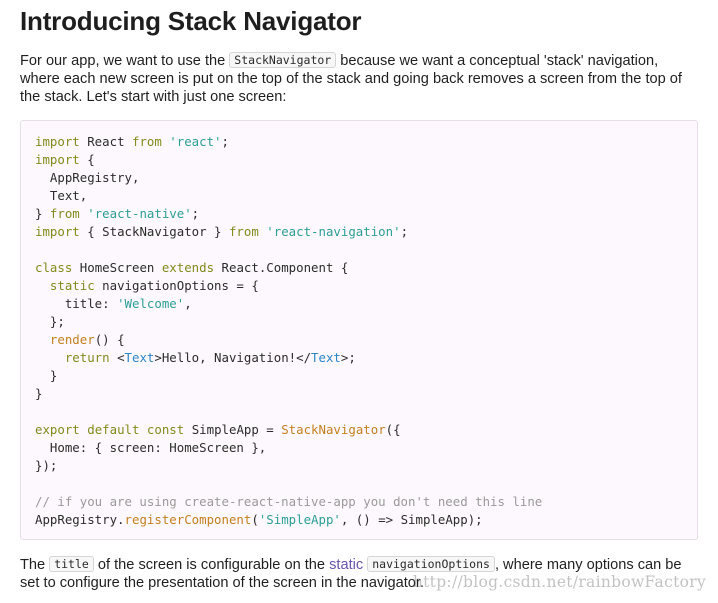 The width and height of the screenshot is (718, 603). I want to click on code-token: 'SimpleApp', so click(299, 519).